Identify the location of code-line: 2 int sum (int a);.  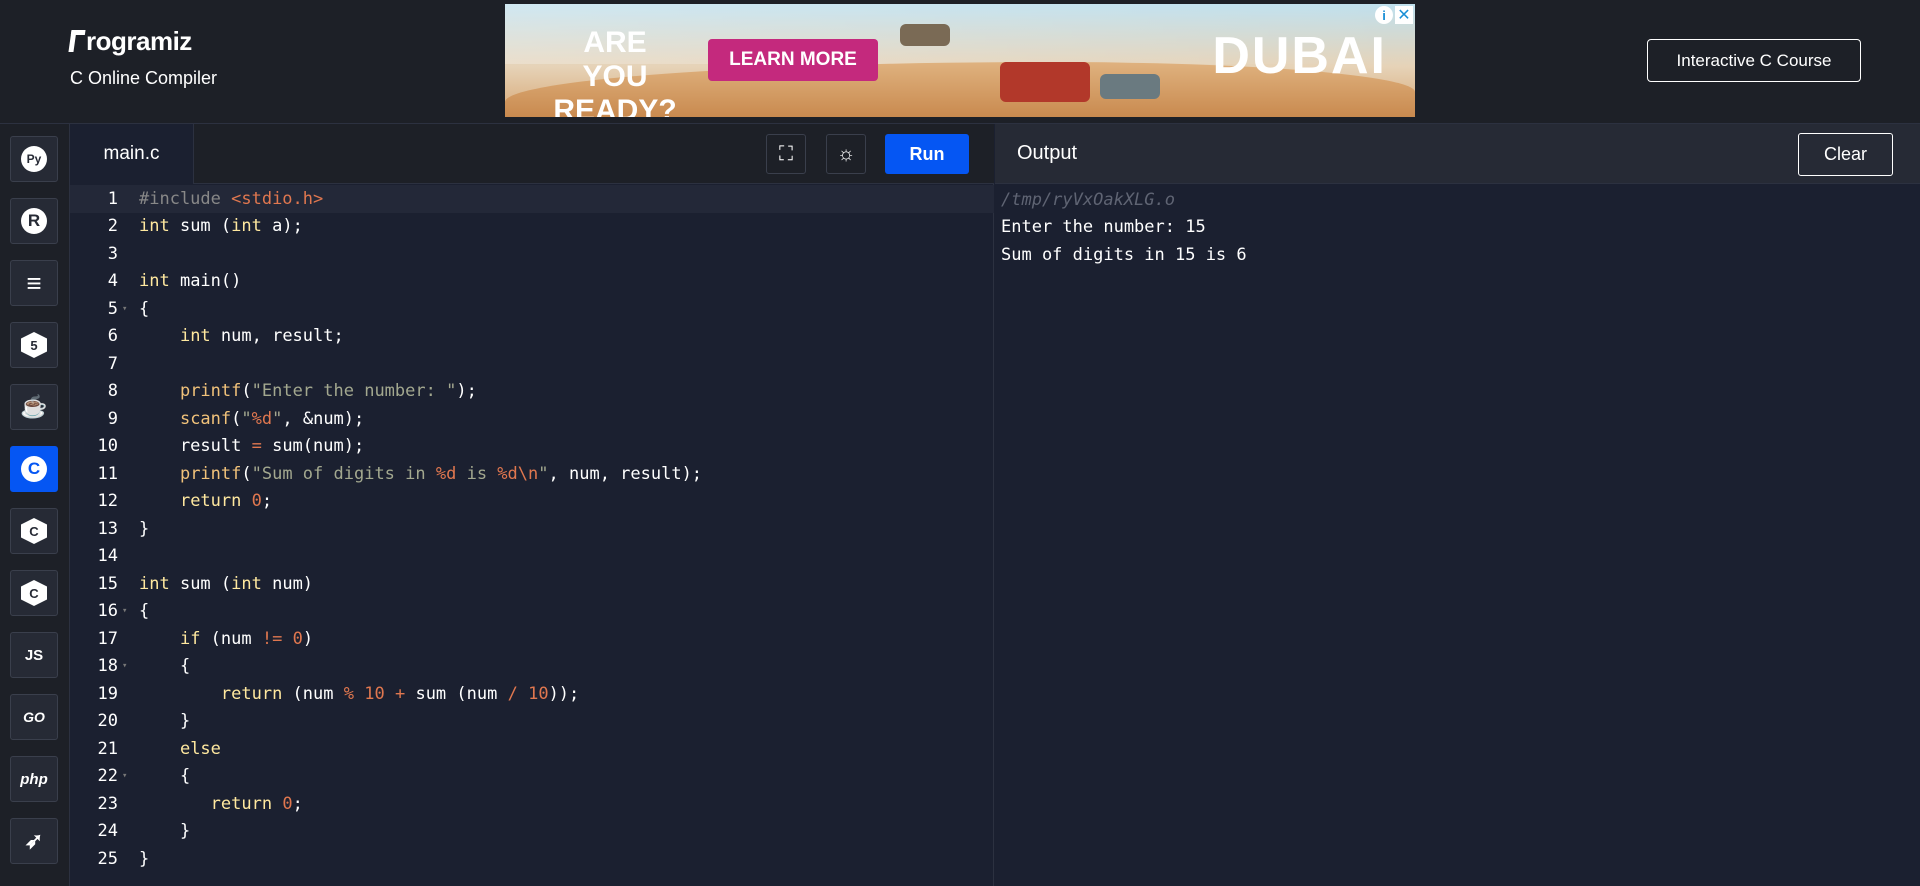
(532, 227).